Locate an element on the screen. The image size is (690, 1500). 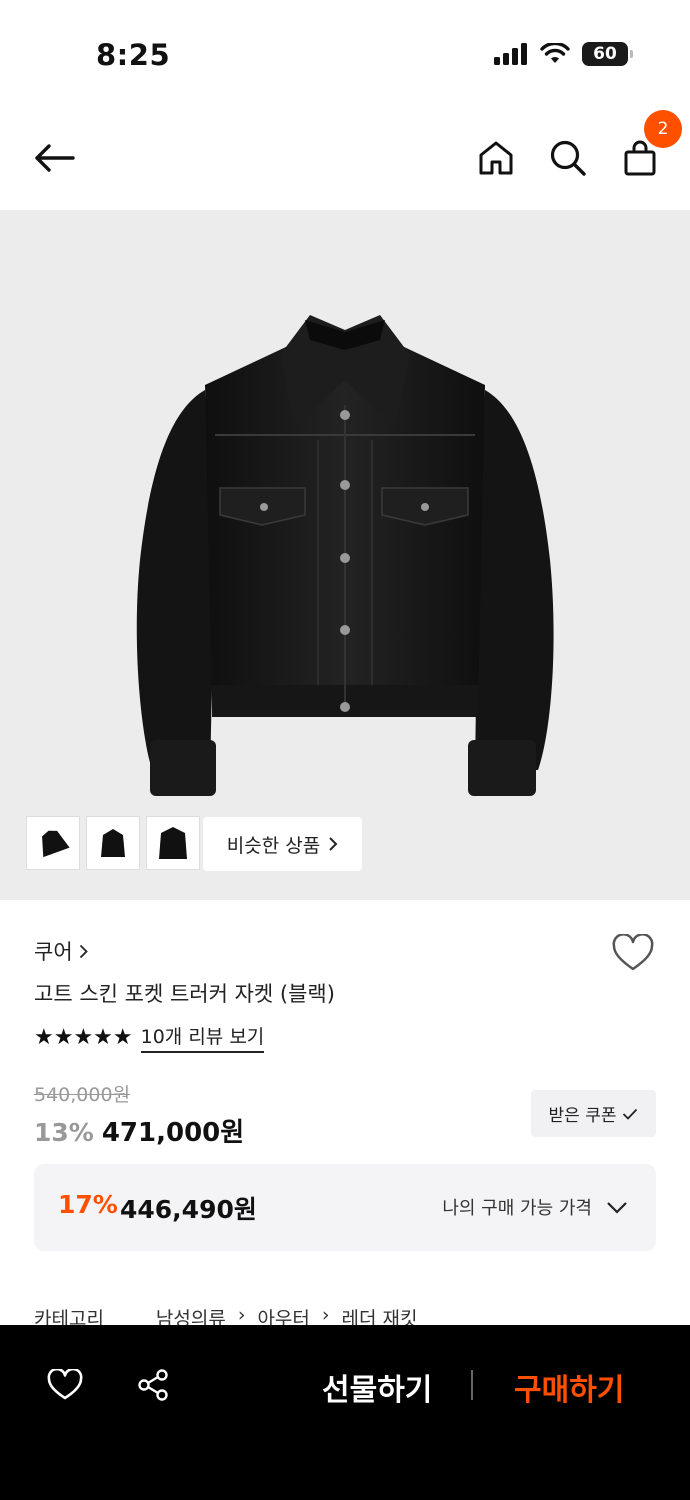
review-link: 10개 리뷰 보기 is located at coordinates (202, 1037).